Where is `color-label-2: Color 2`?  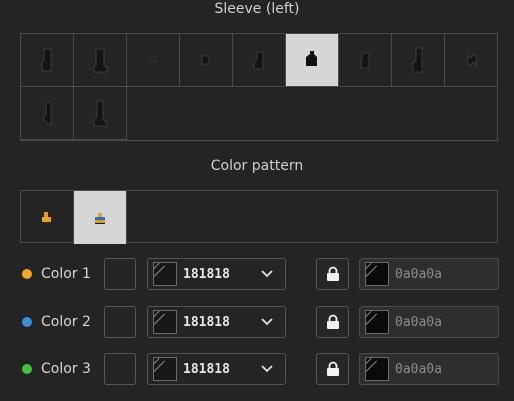 color-label-2: Color 2 is located at coordinates (56, 322).